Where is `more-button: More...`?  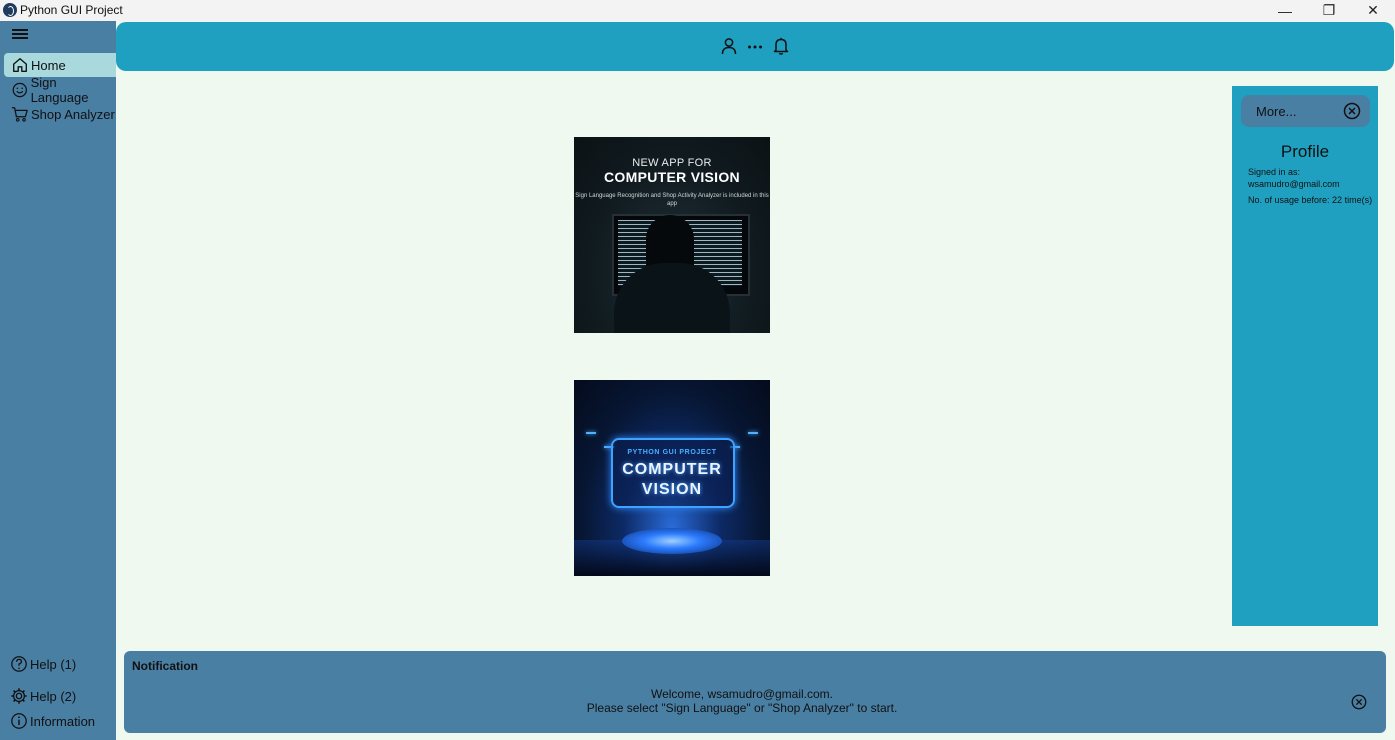
more-button: More... is located at coordinates (1305, 111).